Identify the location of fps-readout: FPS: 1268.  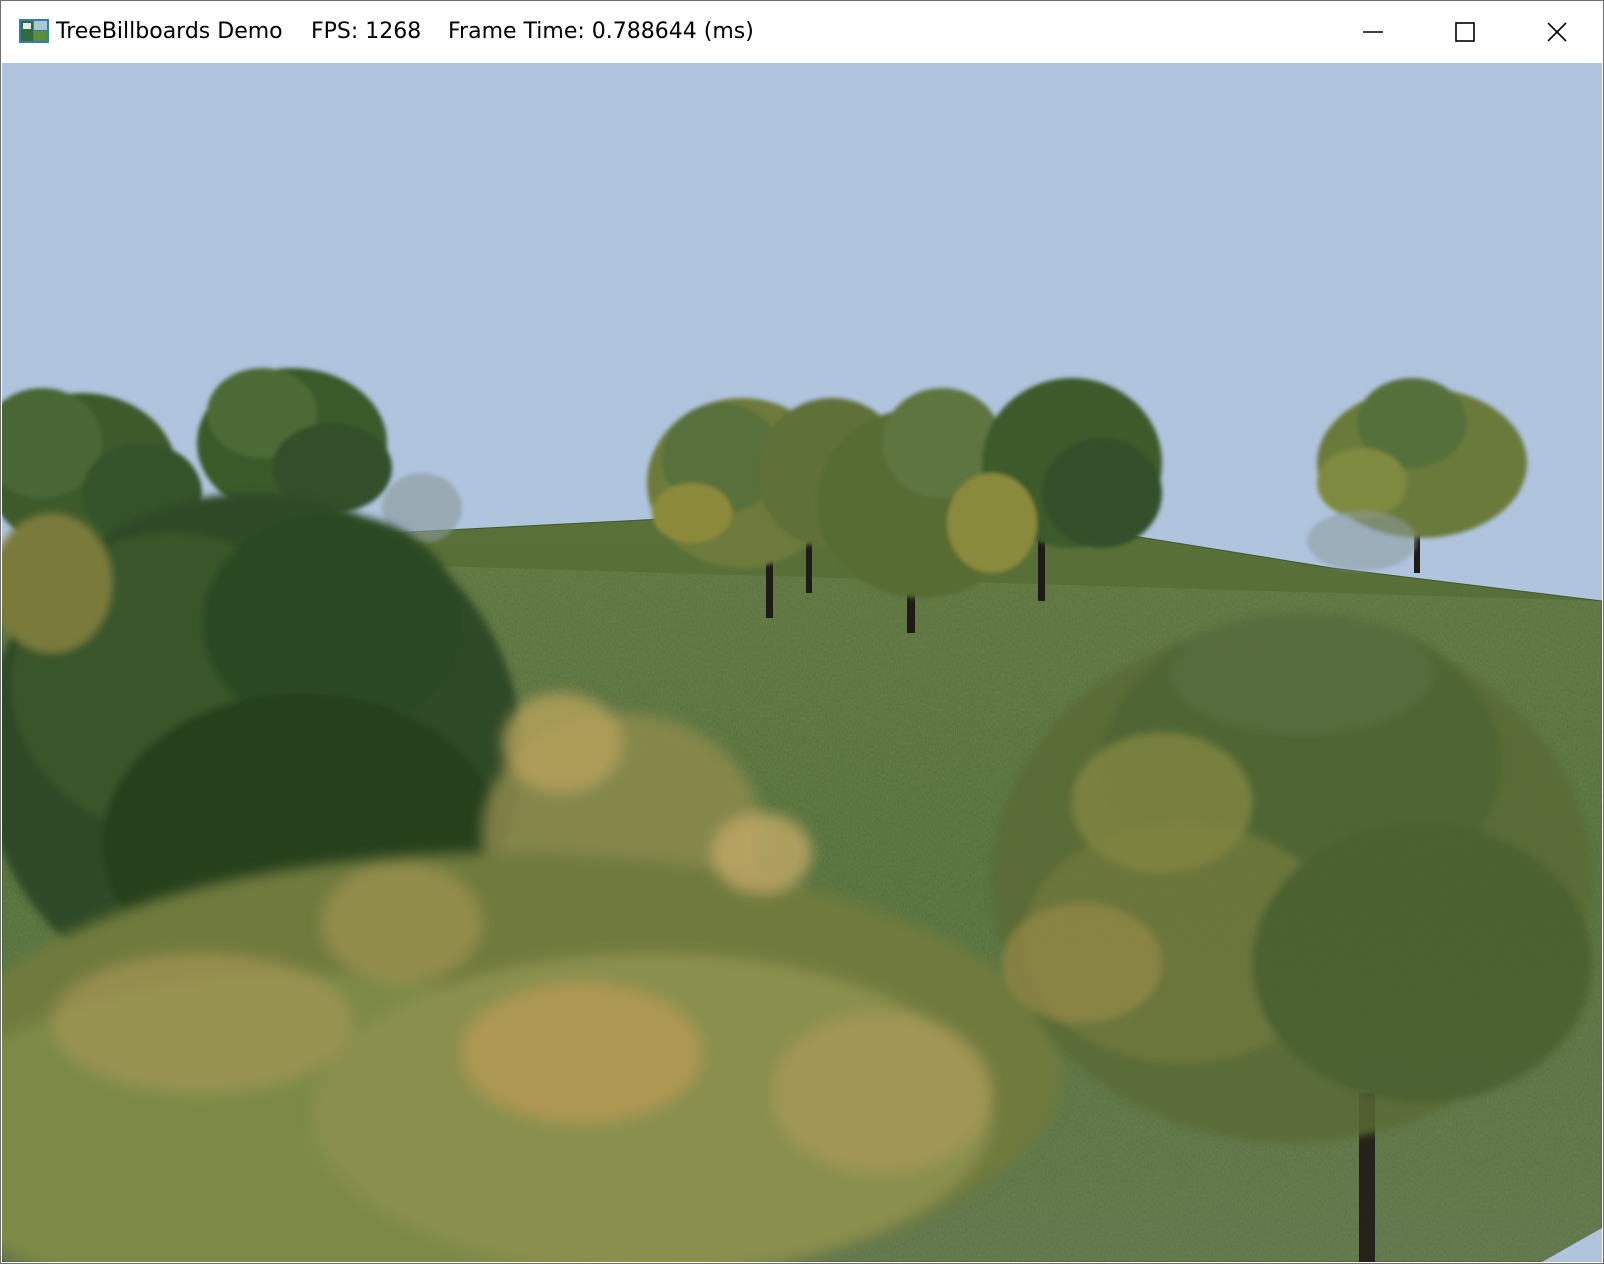
(366, 31).